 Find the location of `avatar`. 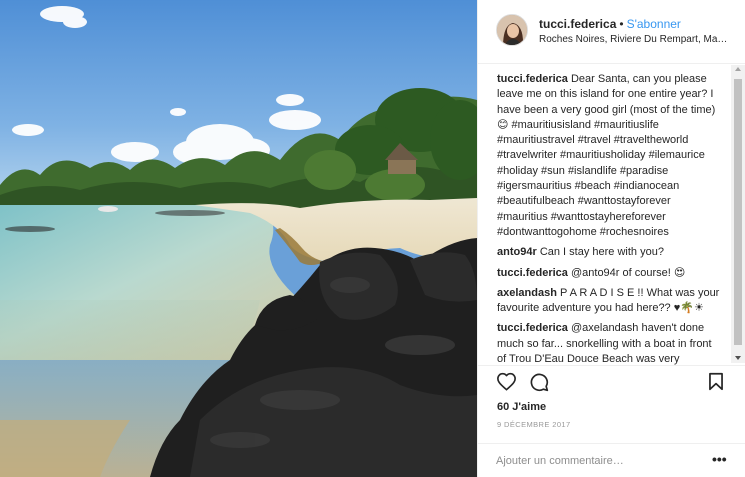

avatar is located at coordinates (512, 30).